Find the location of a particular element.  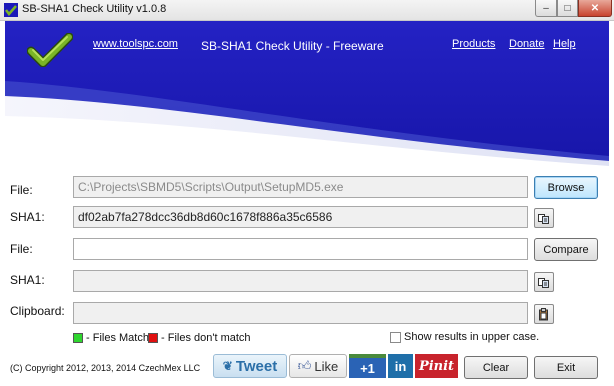

pinterest-button: Pinit is located at coordinates (436, 366).